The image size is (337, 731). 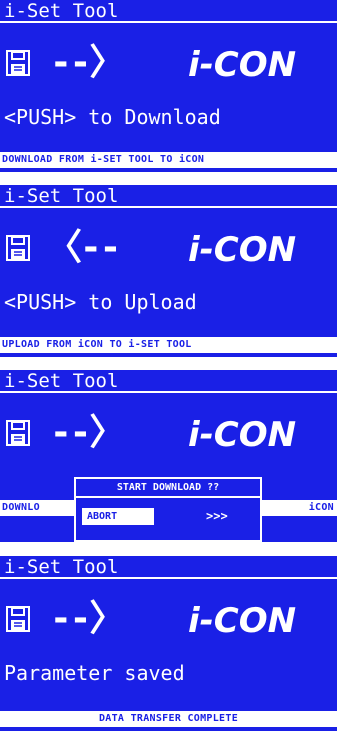 I want to click on status-bar-right: iCON, so click(x=299, y=508).